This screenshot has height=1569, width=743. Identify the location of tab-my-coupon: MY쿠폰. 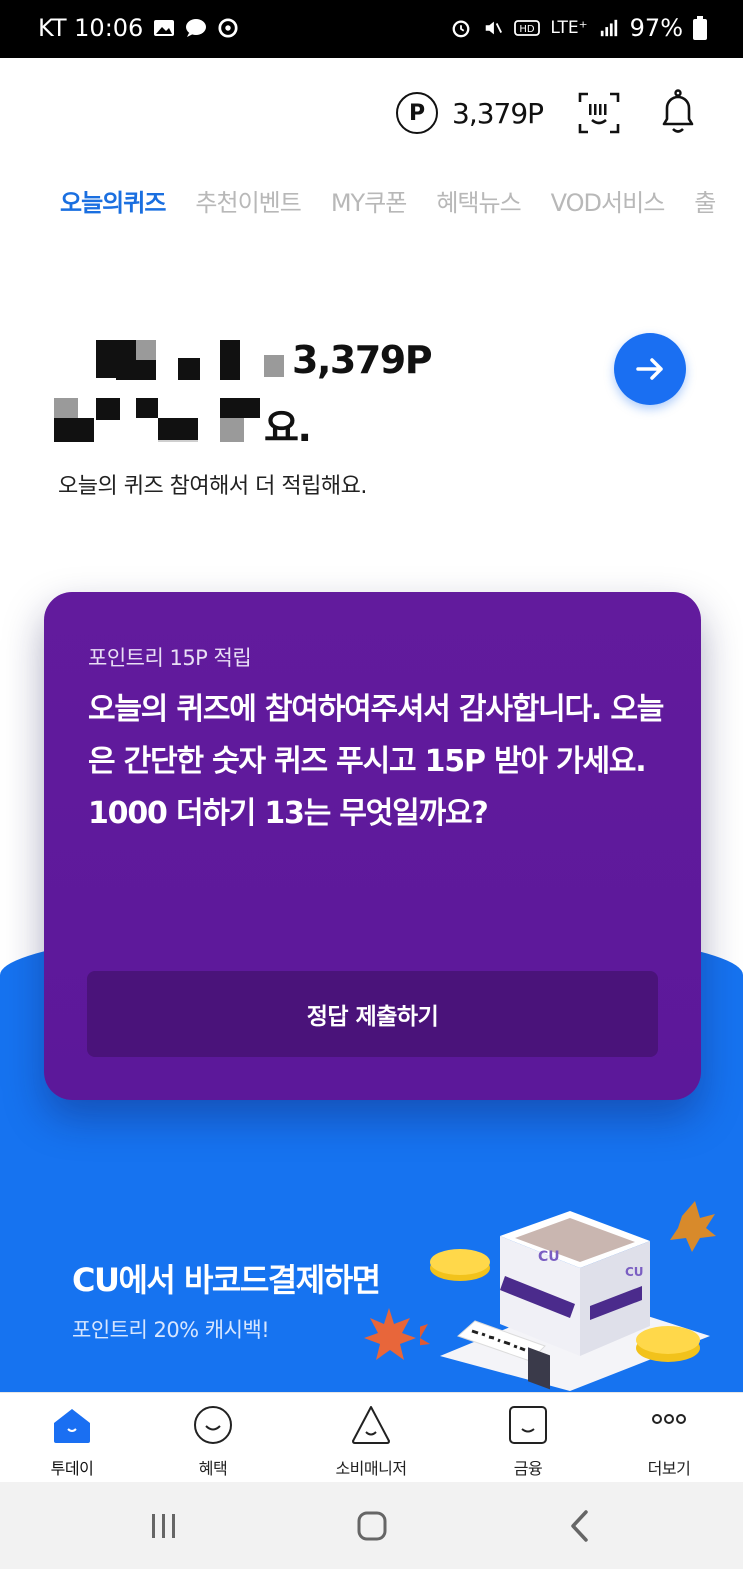
(369, 200).